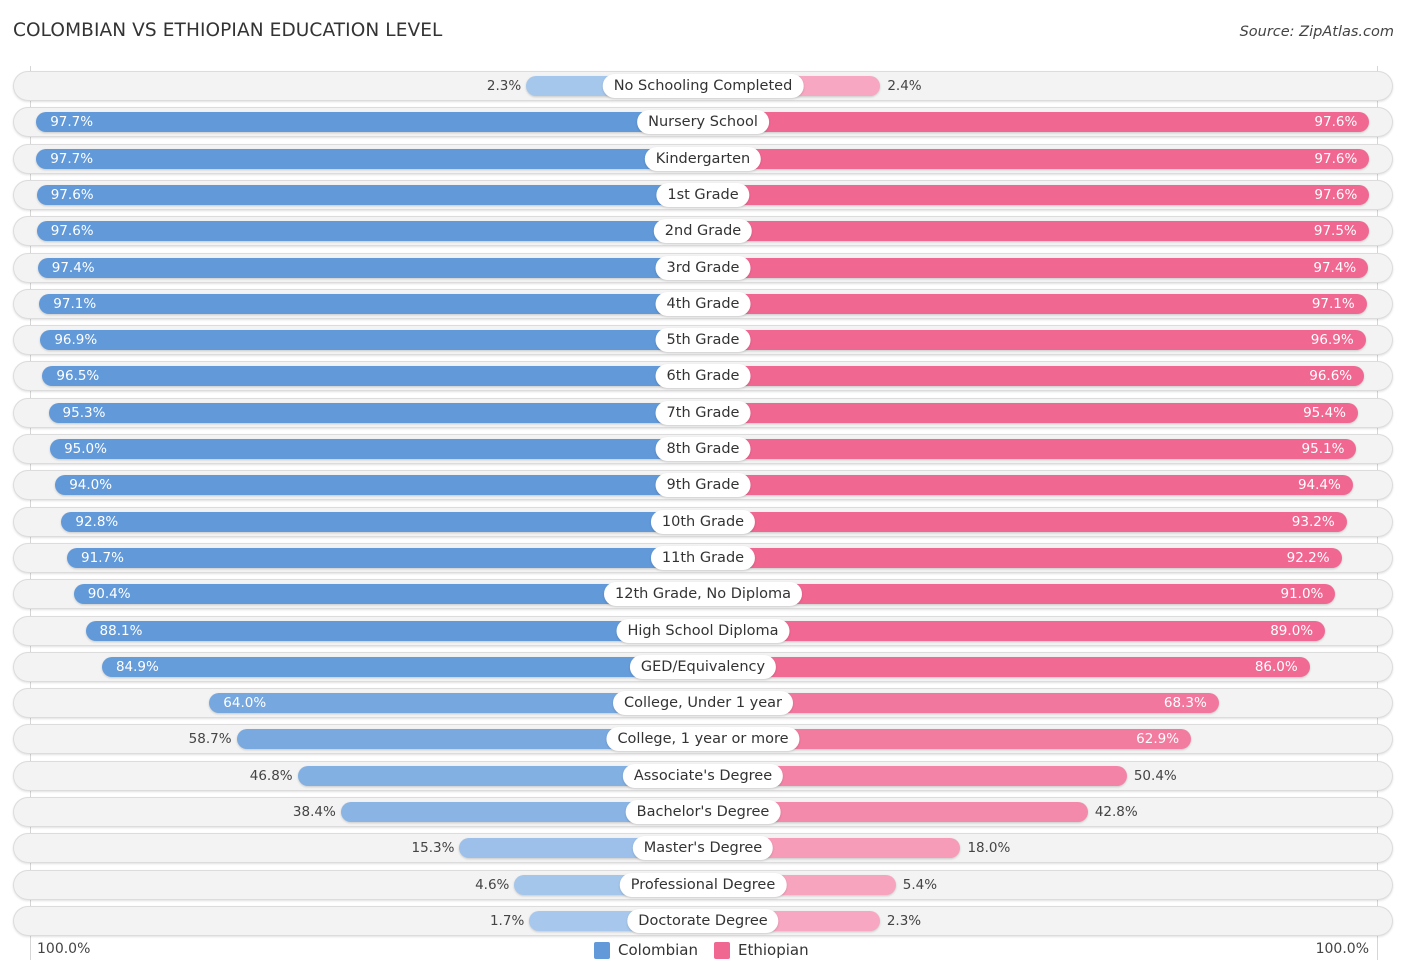 This screenshot has height=975, width=1406. I want to click on value-label-colombian: 88.1%, so click(121, 630).